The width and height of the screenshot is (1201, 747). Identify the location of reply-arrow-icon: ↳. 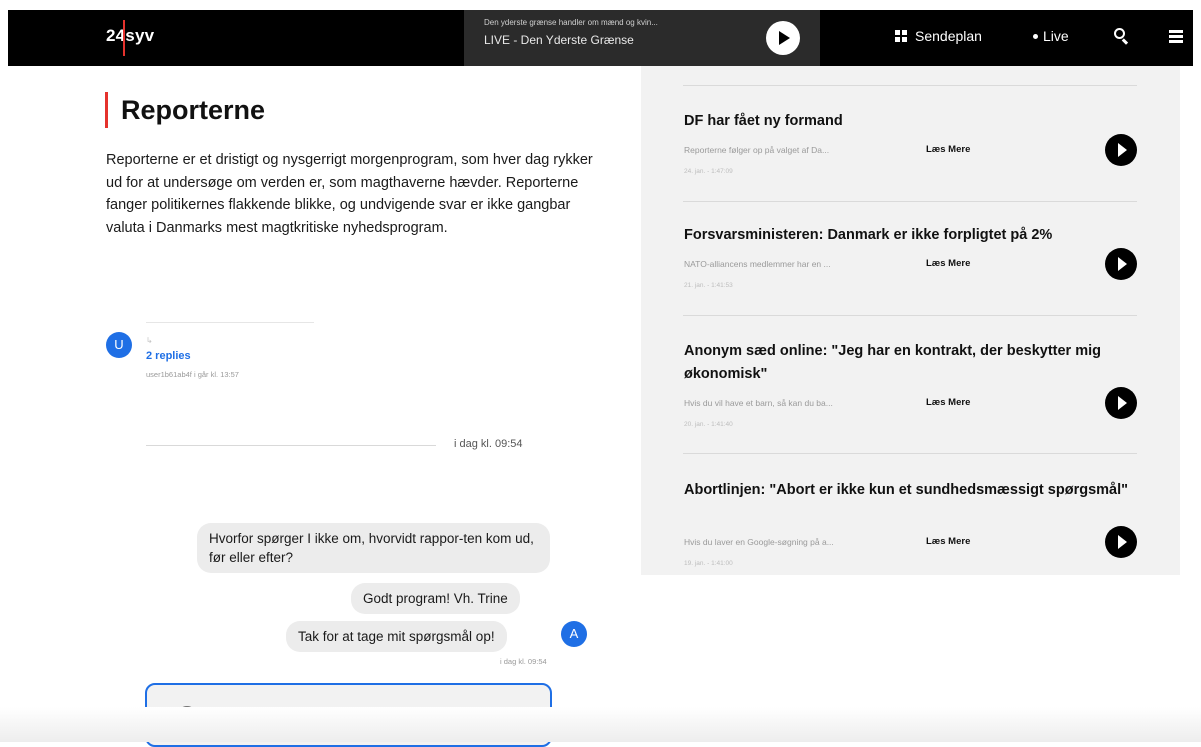
(149, 340).